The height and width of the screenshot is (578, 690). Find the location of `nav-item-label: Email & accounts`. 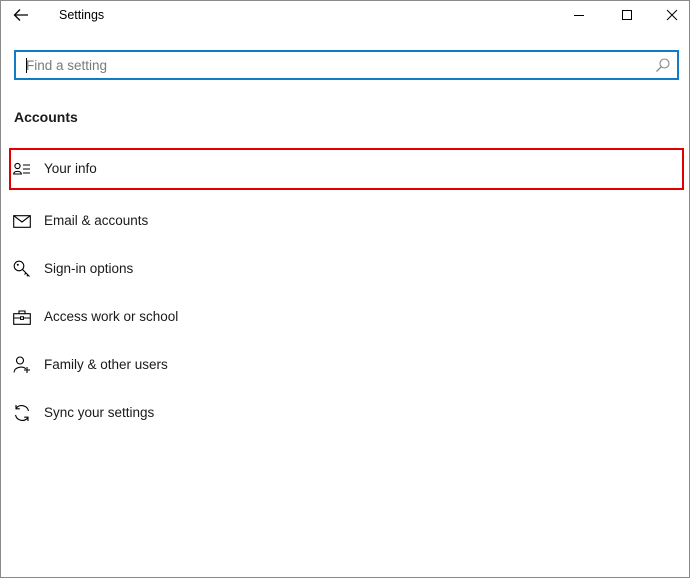

nav-item-label: Email & accounts is located at coordinates (96, 220).